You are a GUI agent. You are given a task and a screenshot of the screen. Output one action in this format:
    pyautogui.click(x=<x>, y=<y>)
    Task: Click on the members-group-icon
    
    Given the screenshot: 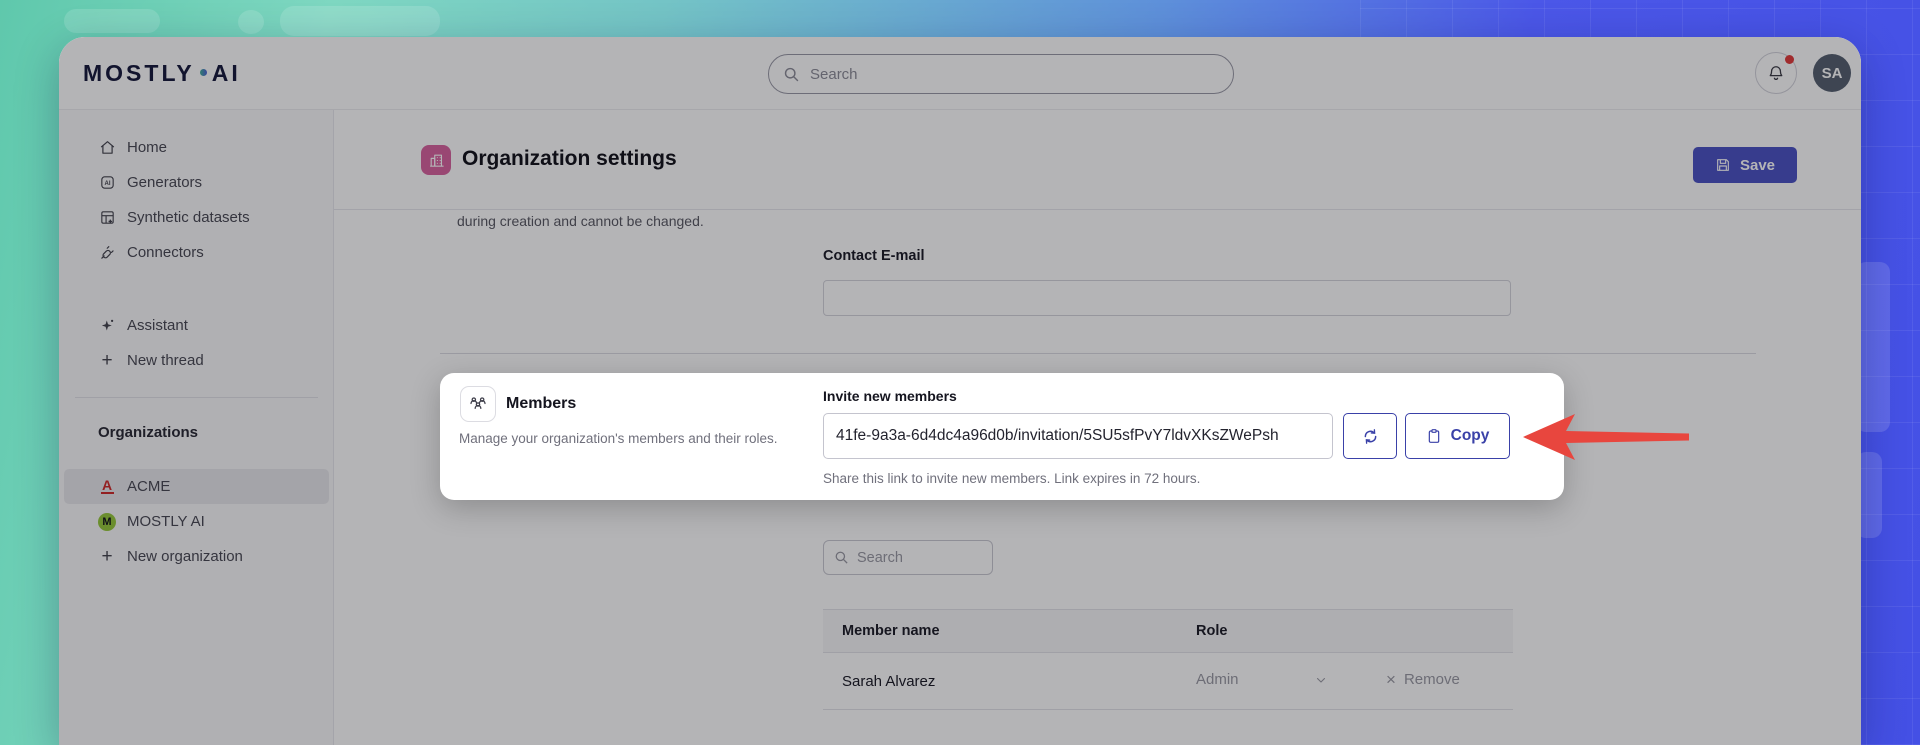 What is the action you would take?
    pyautogui.click(x=478, y=404)
    